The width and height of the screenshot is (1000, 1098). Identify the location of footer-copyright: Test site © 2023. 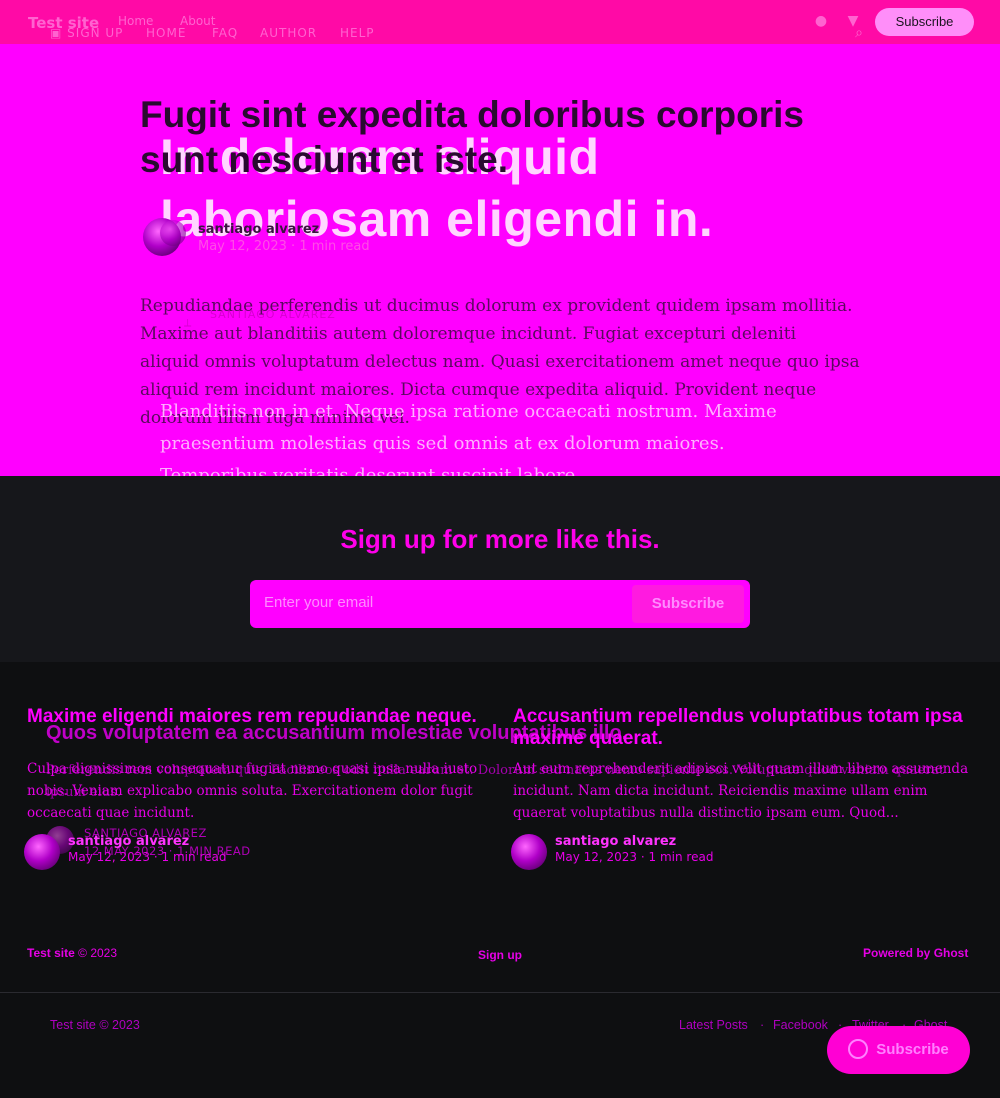
(72, 953).